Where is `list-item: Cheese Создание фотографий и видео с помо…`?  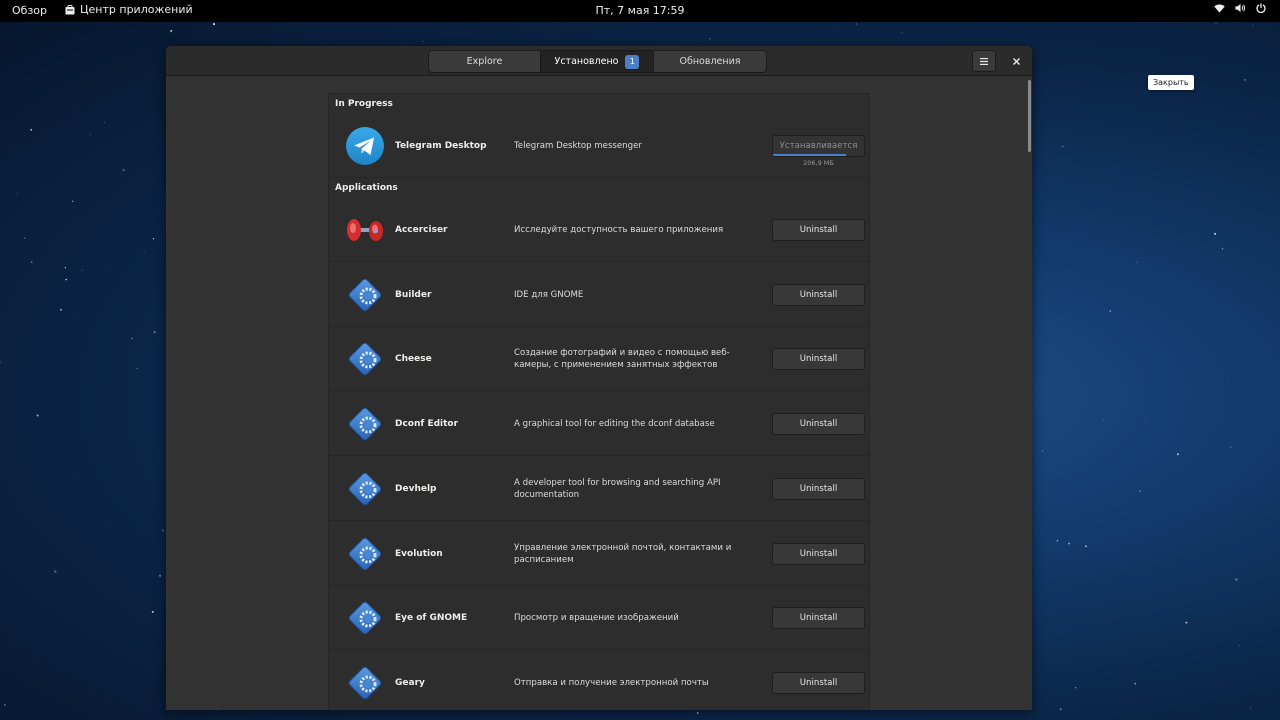 list-item: Cheese Создание фотографий и видео с помо… is located at coordinates (599, 359).